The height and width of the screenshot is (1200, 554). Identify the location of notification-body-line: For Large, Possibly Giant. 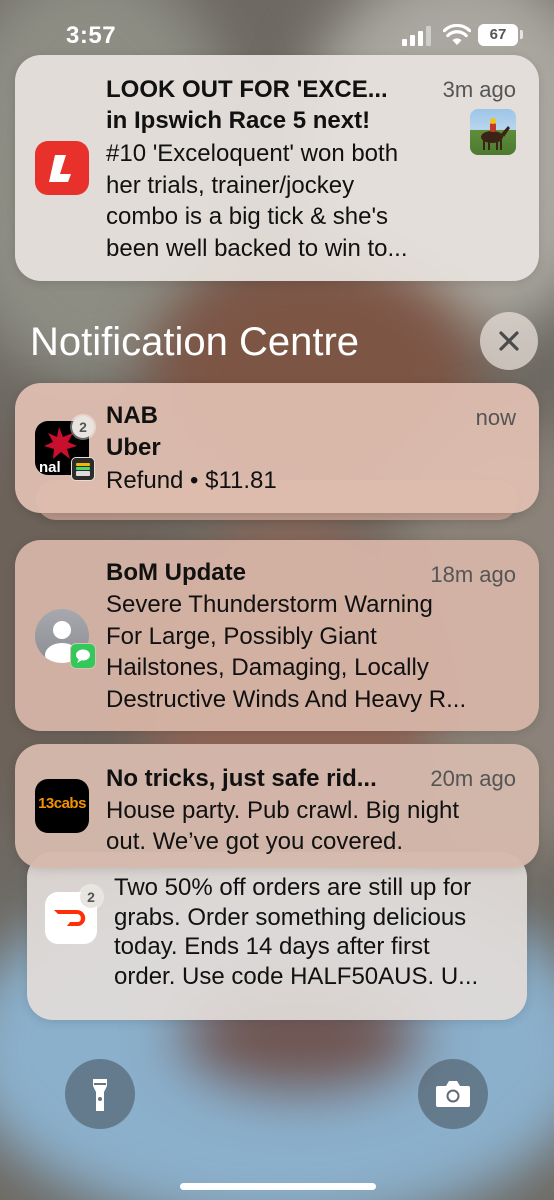
(241, 636).